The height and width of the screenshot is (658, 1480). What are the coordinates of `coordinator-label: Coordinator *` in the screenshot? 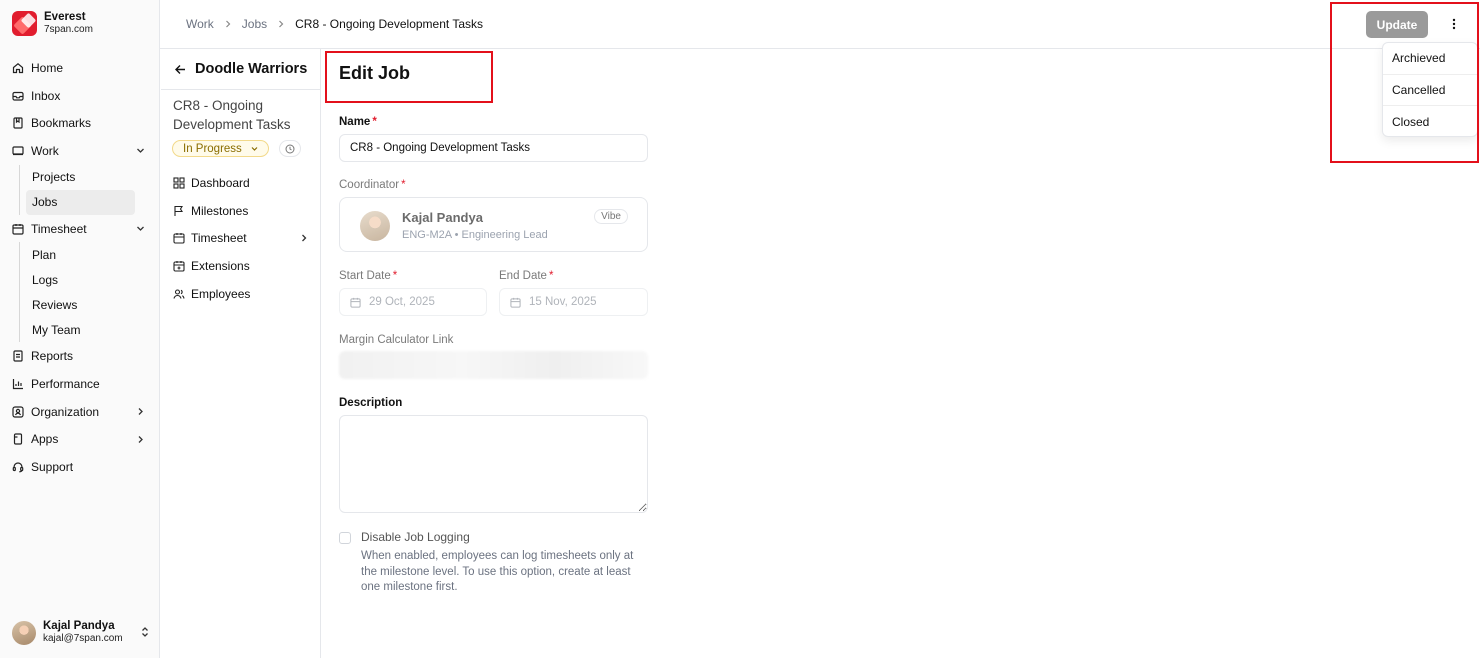 It's located at (372, 185).